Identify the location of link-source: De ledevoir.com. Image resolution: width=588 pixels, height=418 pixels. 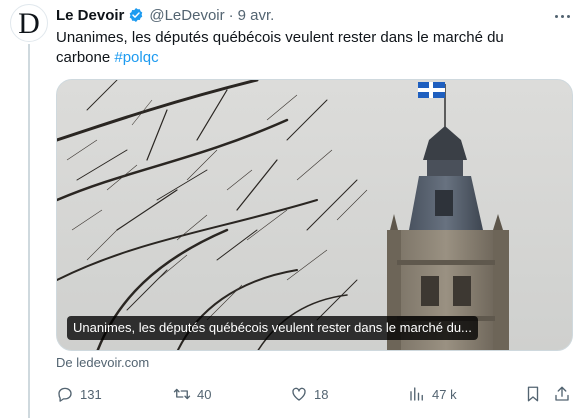
(102, 362).